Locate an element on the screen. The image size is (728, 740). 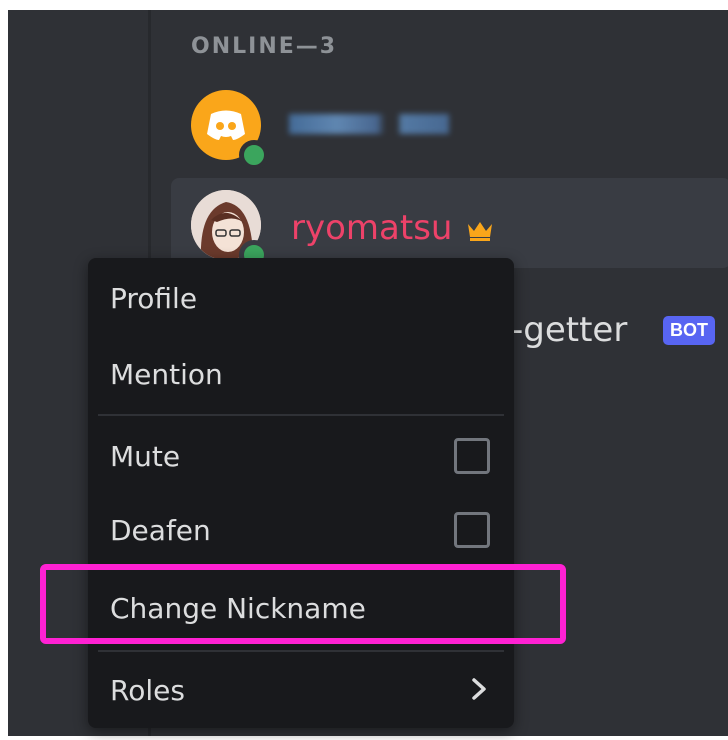
redacted-username is located at coordinates (369, 124).